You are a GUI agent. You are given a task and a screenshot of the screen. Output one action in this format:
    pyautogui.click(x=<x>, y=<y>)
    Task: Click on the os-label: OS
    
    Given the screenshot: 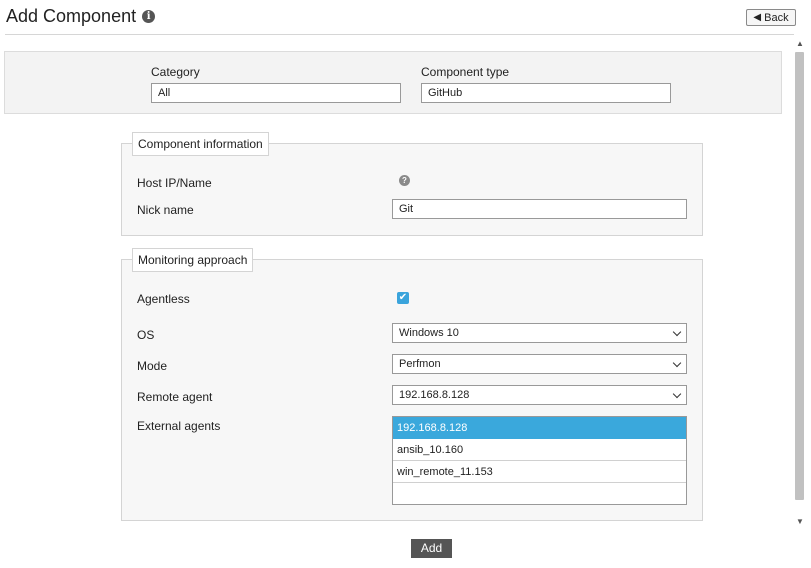 What is the action you would take?
    pyautogui.click(x=146, y=335)
    